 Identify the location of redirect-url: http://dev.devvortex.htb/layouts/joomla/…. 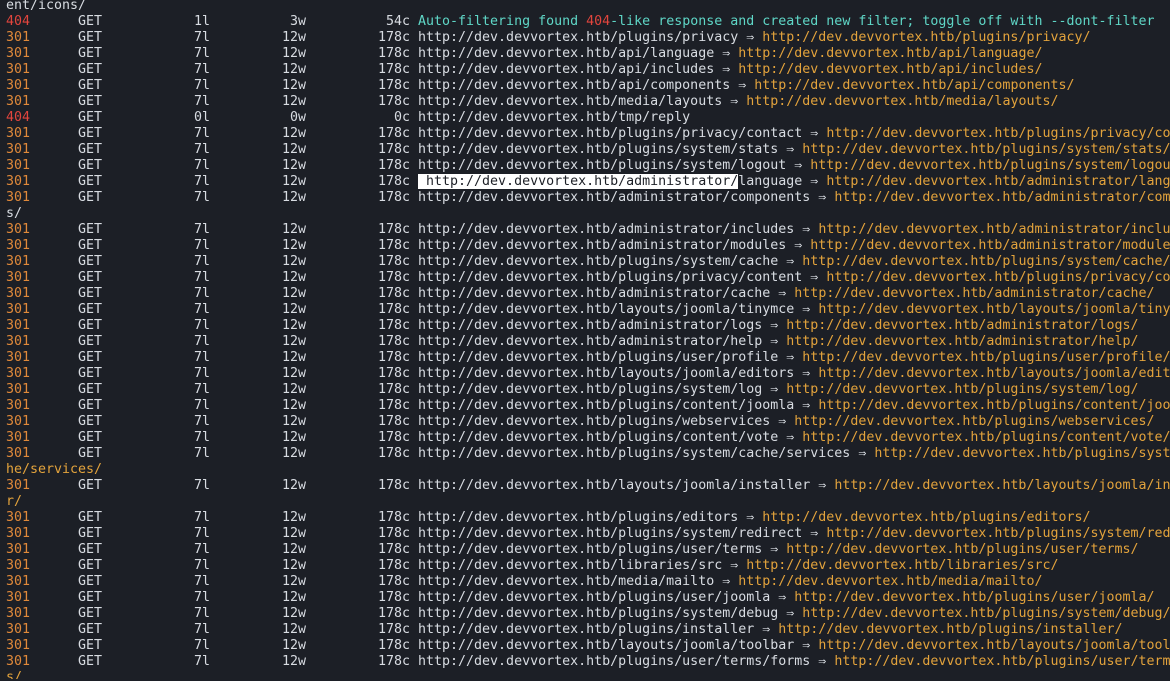
(994, 645).